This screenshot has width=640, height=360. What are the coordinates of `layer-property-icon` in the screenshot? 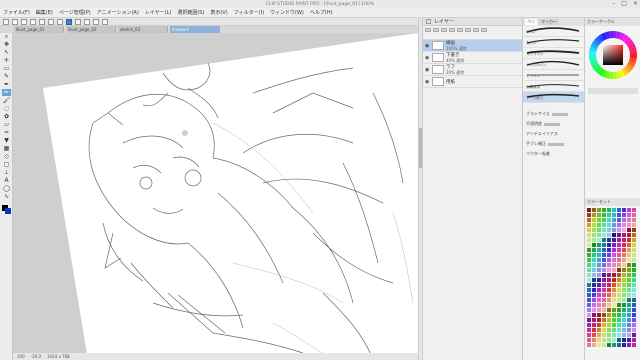 It's located at (428, 21).